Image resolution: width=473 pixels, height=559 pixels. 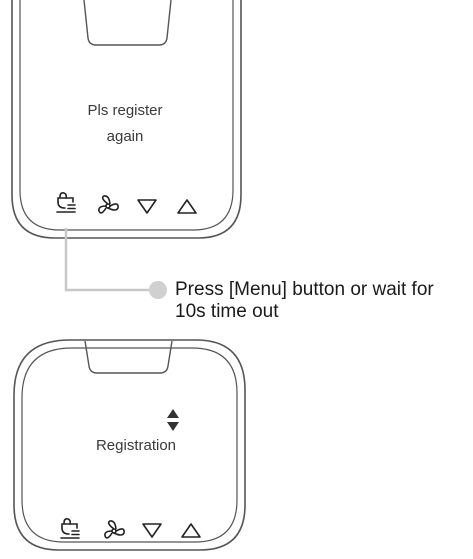 What do you see at coordinates (127, 23) in the screenshot?
I see `top-notch` at bounding box center [127, 23].